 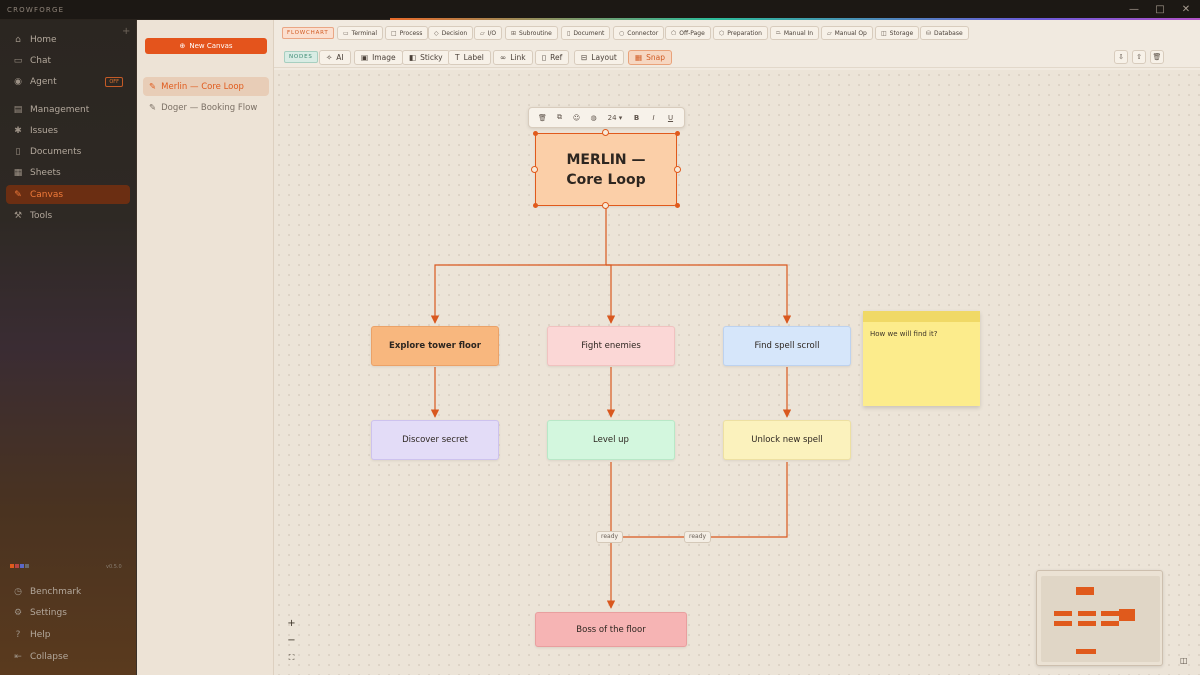 I want to click on font-size-select: 24 ▾, so click(x=615, y=118).